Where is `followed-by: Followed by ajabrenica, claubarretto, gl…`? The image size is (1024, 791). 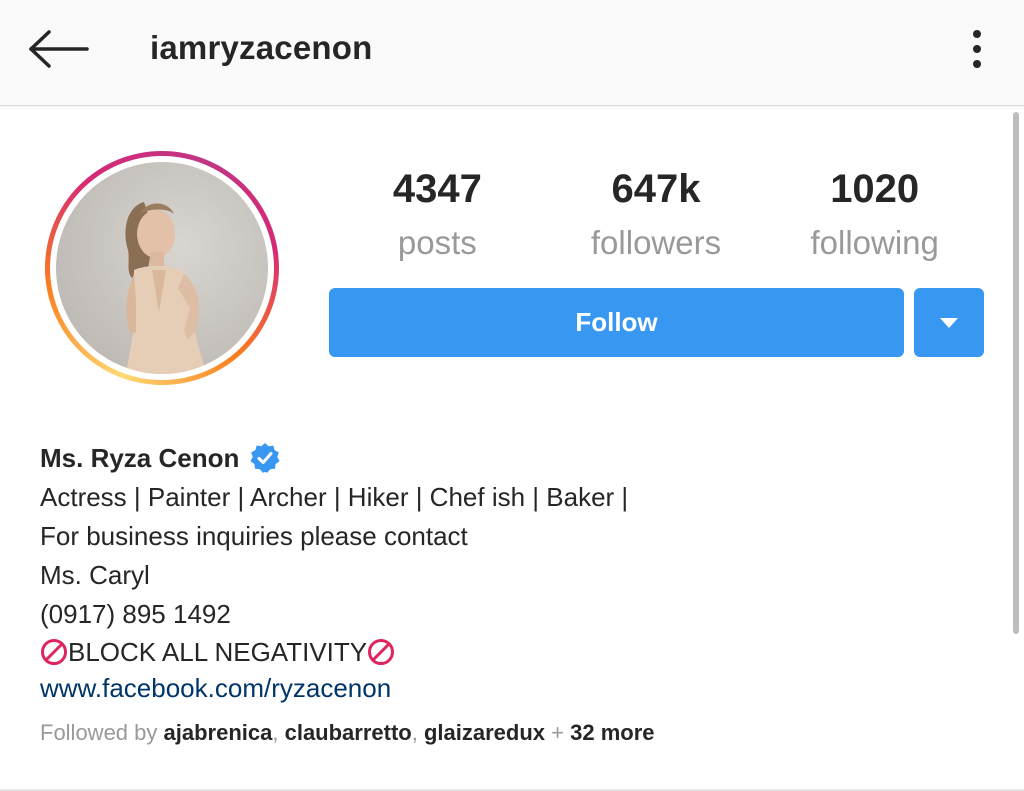 followed-by: Followed by ajabrenica, claubarretto, gl… is located at coordinates (510, 733).